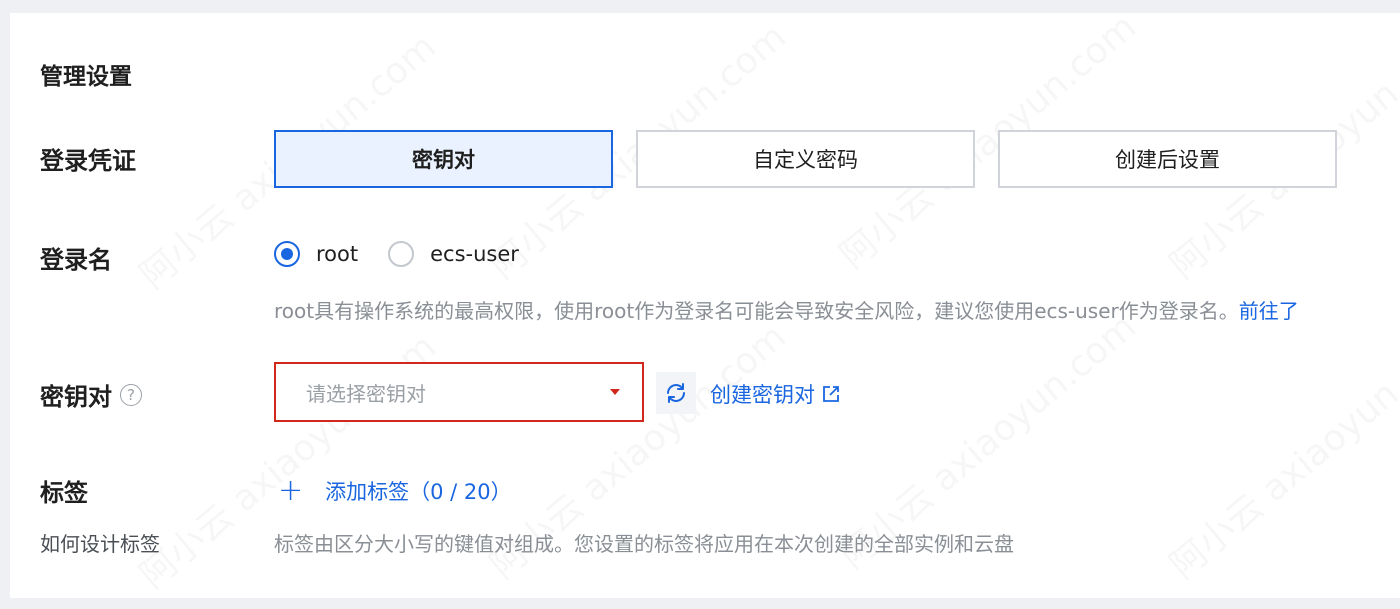 This screenshot has width=1400, height=609. Describe the element at coordinates (762, 395) in the screenshot. I see `create-key-pair-text: 创建密钥对` at that location.